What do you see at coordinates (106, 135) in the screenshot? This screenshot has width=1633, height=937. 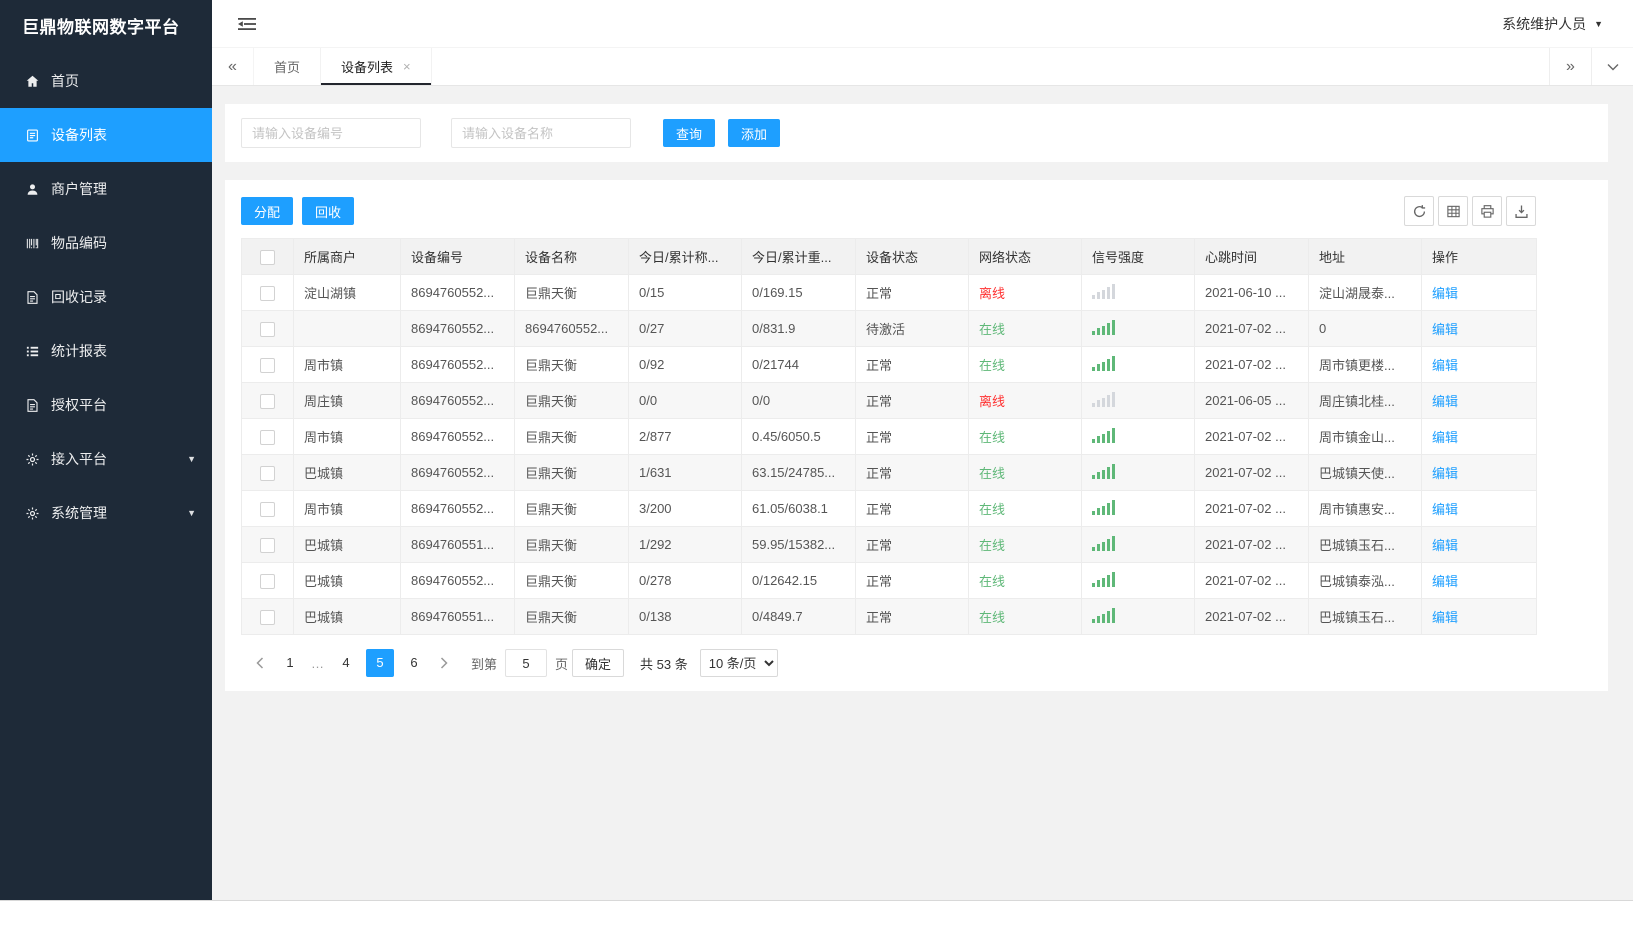 I see `sidebar-item-device-list: 设备列表` at bounding box center [106, 135].